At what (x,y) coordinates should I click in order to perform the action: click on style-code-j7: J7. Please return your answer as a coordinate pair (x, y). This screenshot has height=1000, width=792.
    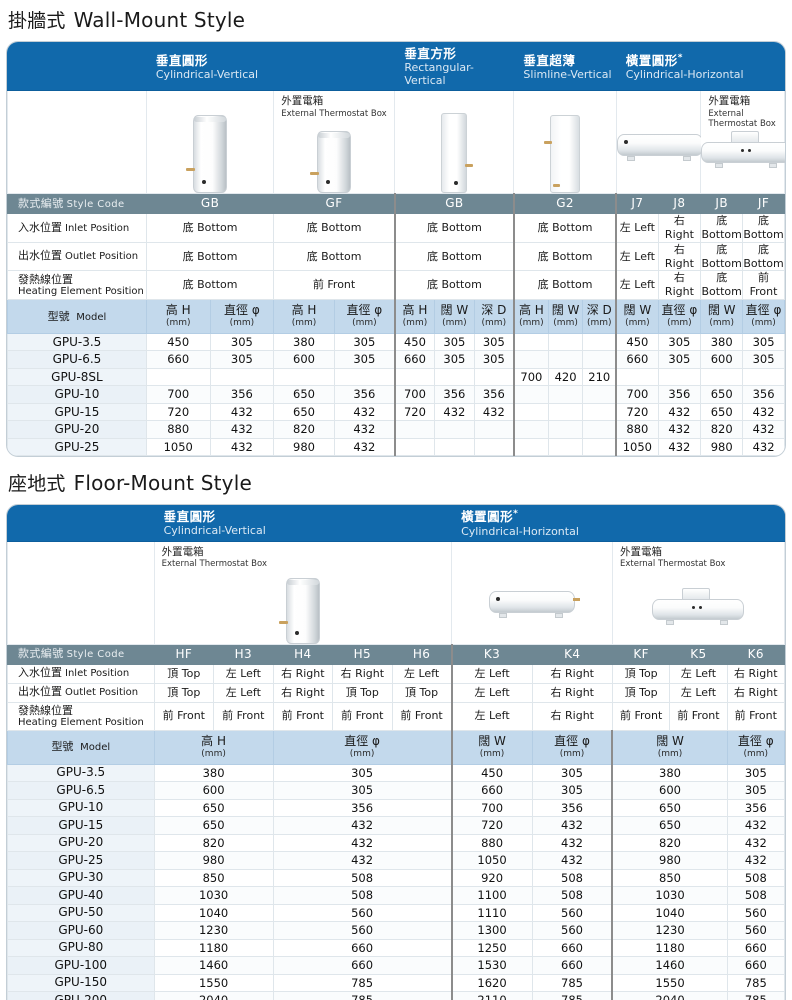
    Looking at the image, I should click on (637, 204).